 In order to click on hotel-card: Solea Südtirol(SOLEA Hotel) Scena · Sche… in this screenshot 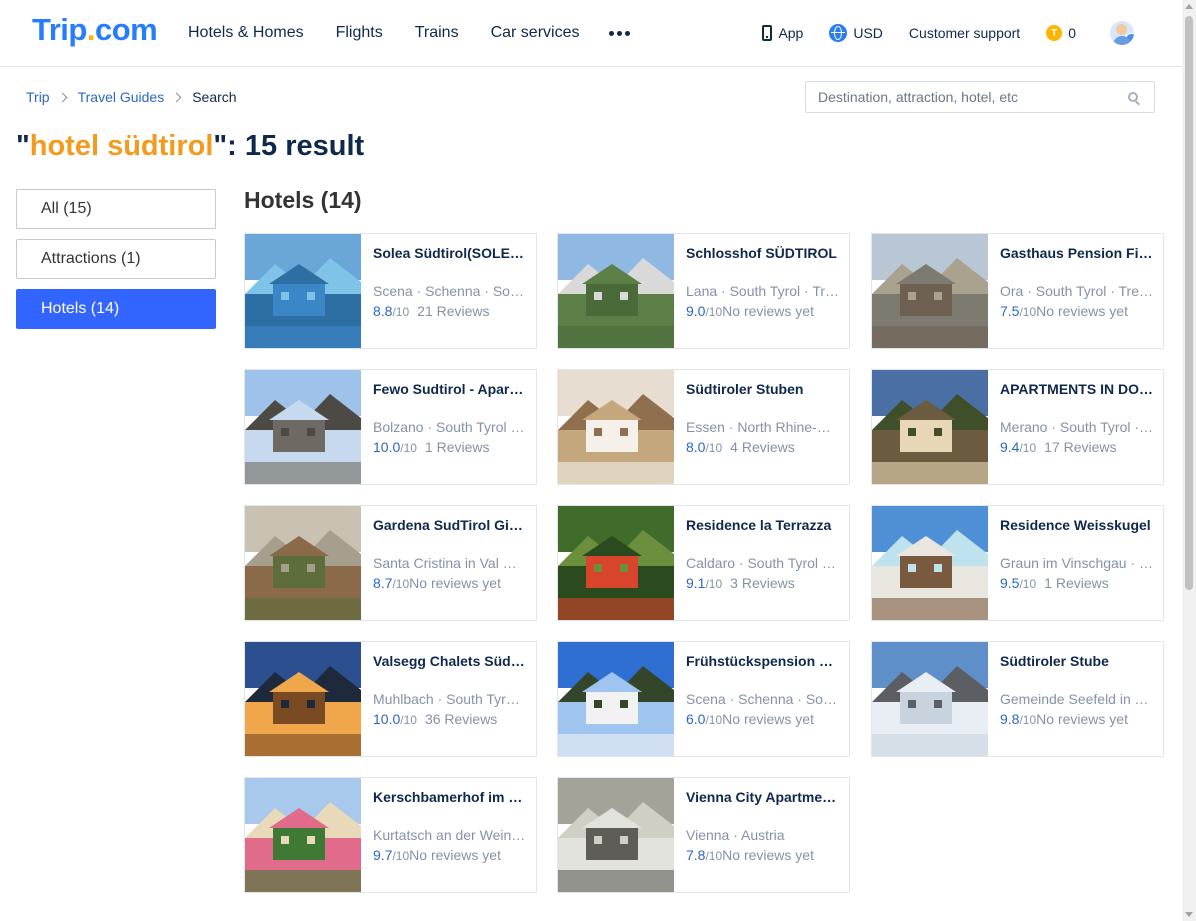, I will do `click(390, 291)`.